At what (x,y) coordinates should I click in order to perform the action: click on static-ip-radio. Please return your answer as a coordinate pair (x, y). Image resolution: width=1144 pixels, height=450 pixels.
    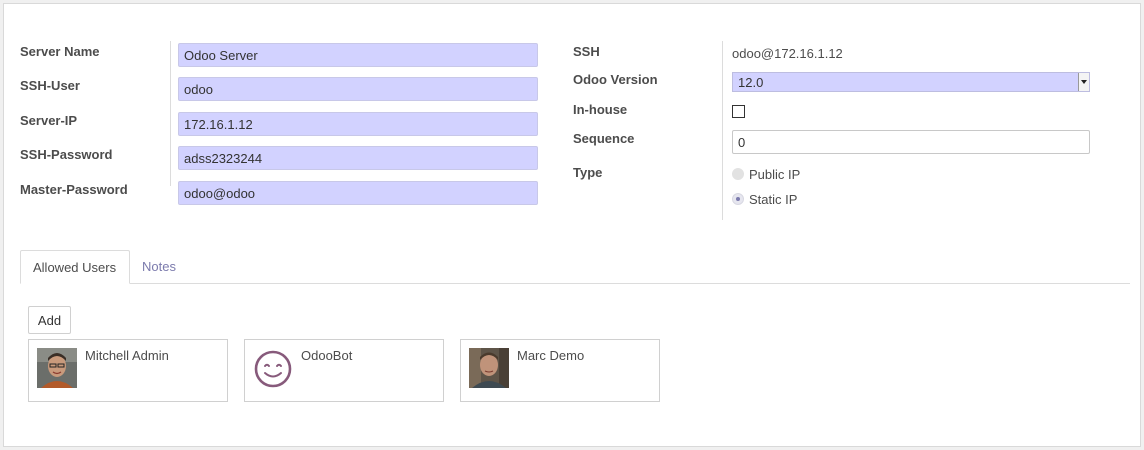
    Looking at the image, I should click on (738, 199).